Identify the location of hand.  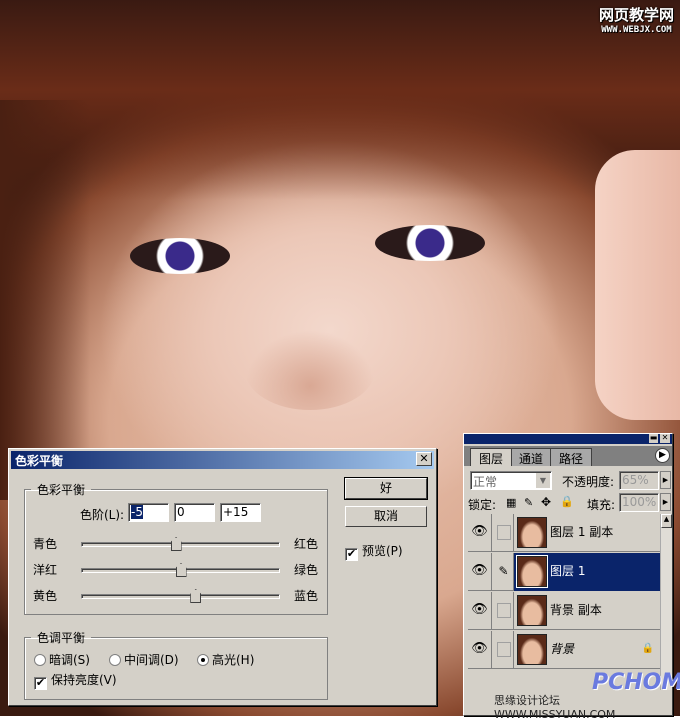
(637, 285).